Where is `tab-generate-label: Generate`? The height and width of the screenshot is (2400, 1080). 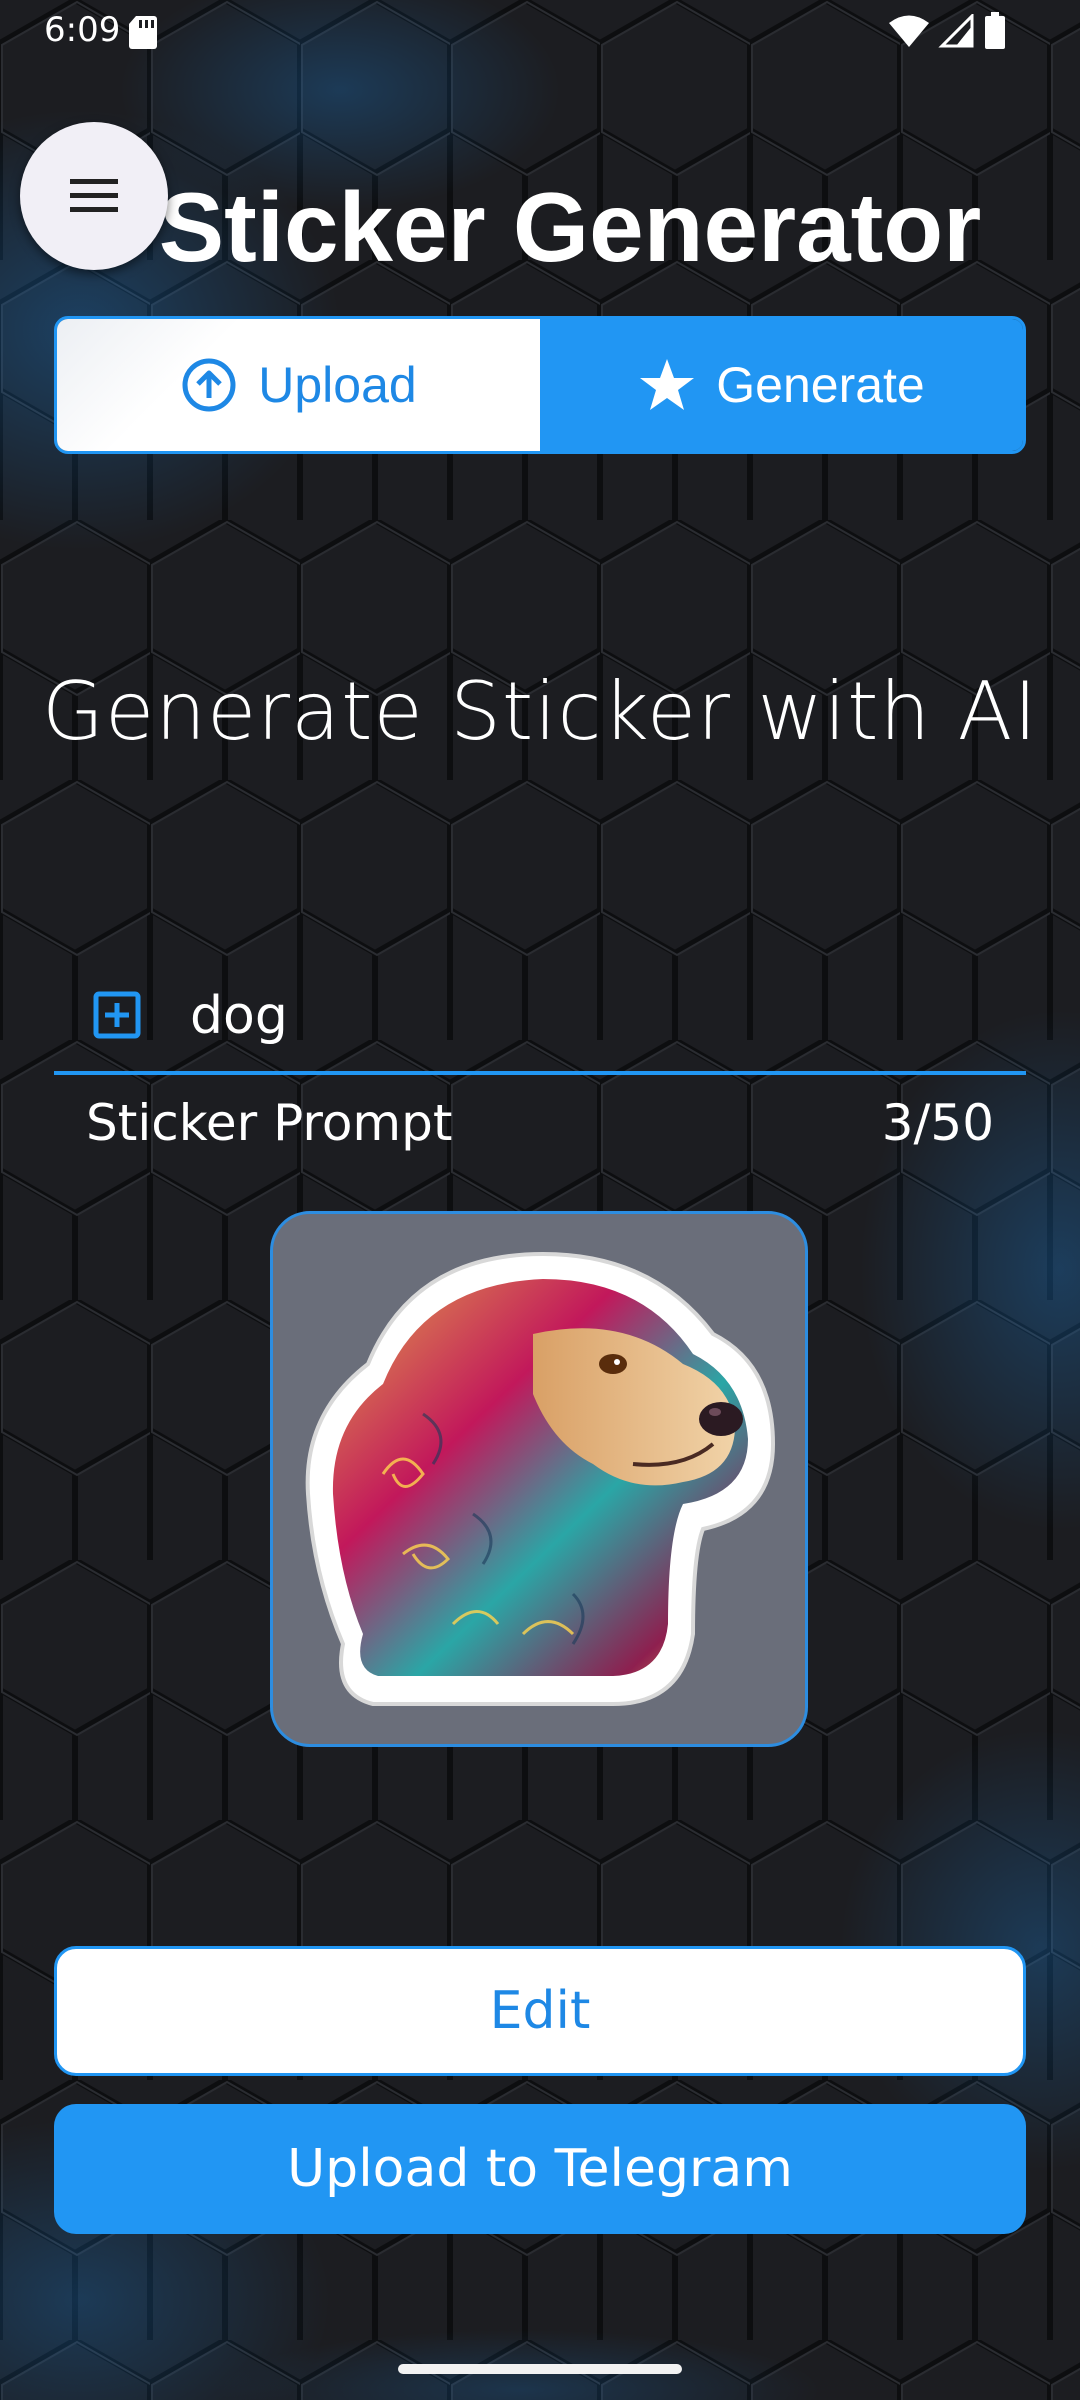
tab-generate-label: Generate is located at coordinates (820, 385).